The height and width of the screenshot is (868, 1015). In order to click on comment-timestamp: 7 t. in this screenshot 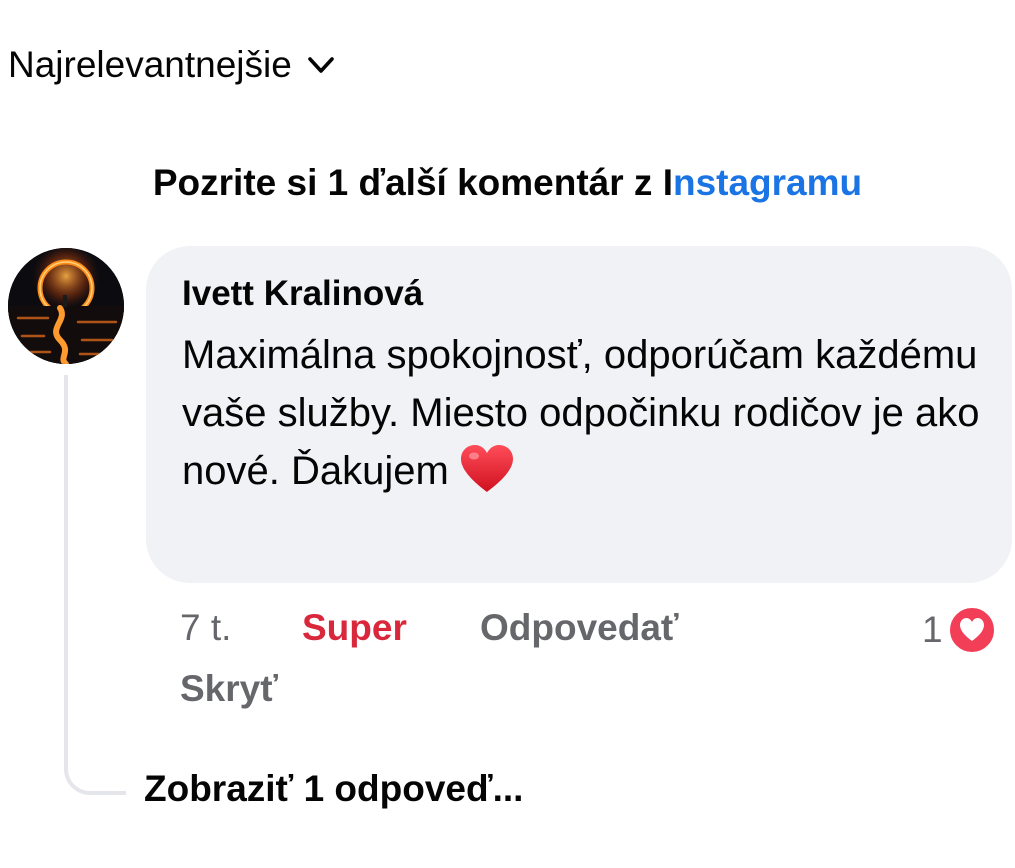, I will do `click(206, 627)`.